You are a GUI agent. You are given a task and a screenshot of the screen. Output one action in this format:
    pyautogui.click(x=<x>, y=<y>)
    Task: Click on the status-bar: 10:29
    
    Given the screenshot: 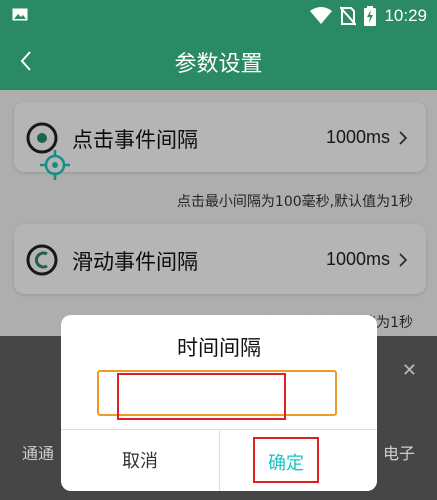 What is the action you would take?
    pyautogui.click(x=218, y=16)
    